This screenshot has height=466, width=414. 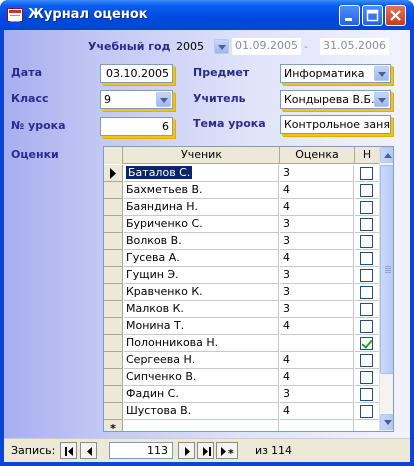 I want to click on teacher-dropdown-icon, so click(x=381, y=99).